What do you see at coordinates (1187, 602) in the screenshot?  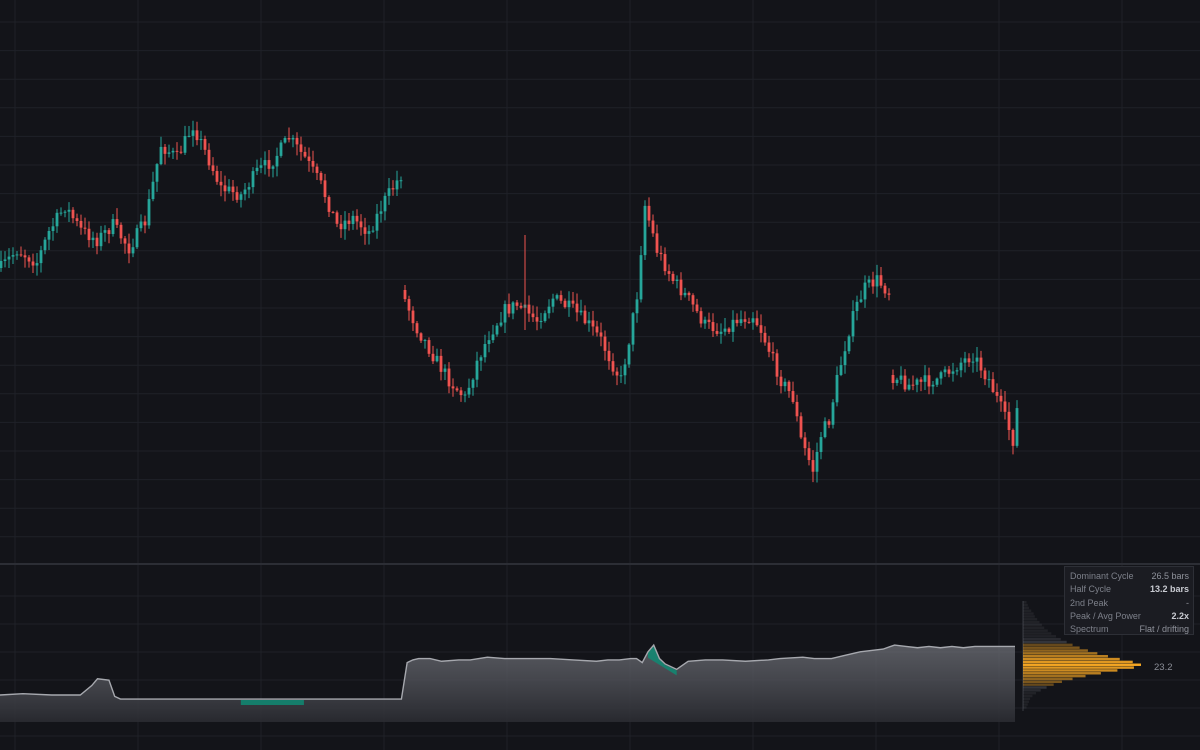 I see `info-value: -` at bounding box center [1187, 602].